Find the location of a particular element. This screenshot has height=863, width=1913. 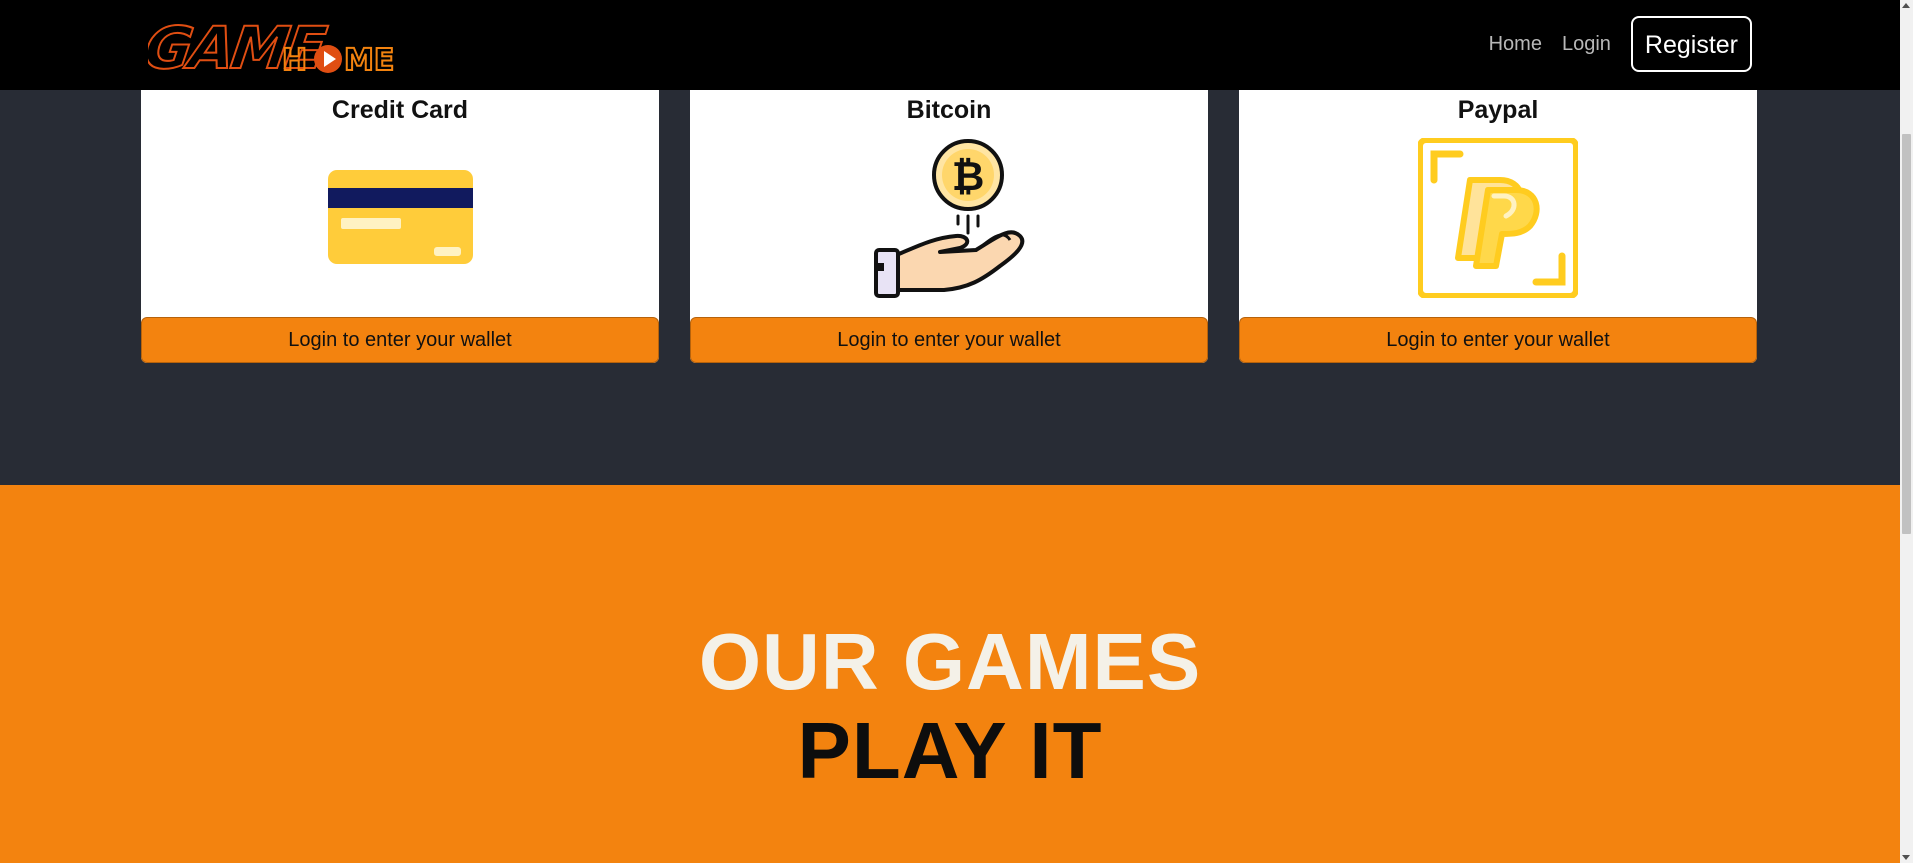

vertical-scrollbar is located at coordinates (1906, 431).